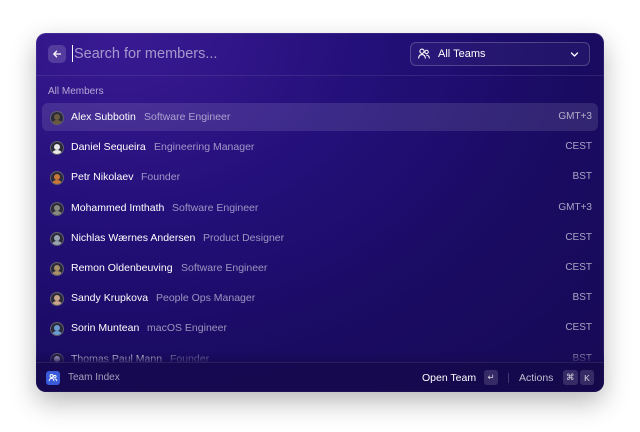  What do you see at coordinates (587, 377) in the screenshot?
I see `k-key-hint: K` at bounding box center [587, 377].